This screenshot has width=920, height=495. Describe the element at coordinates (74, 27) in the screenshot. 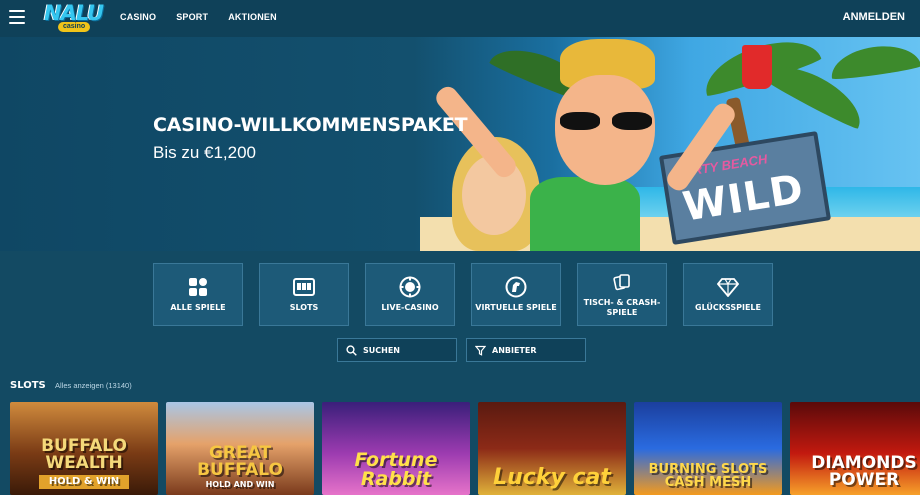

I see `logo-subtitle: casino` at that location.